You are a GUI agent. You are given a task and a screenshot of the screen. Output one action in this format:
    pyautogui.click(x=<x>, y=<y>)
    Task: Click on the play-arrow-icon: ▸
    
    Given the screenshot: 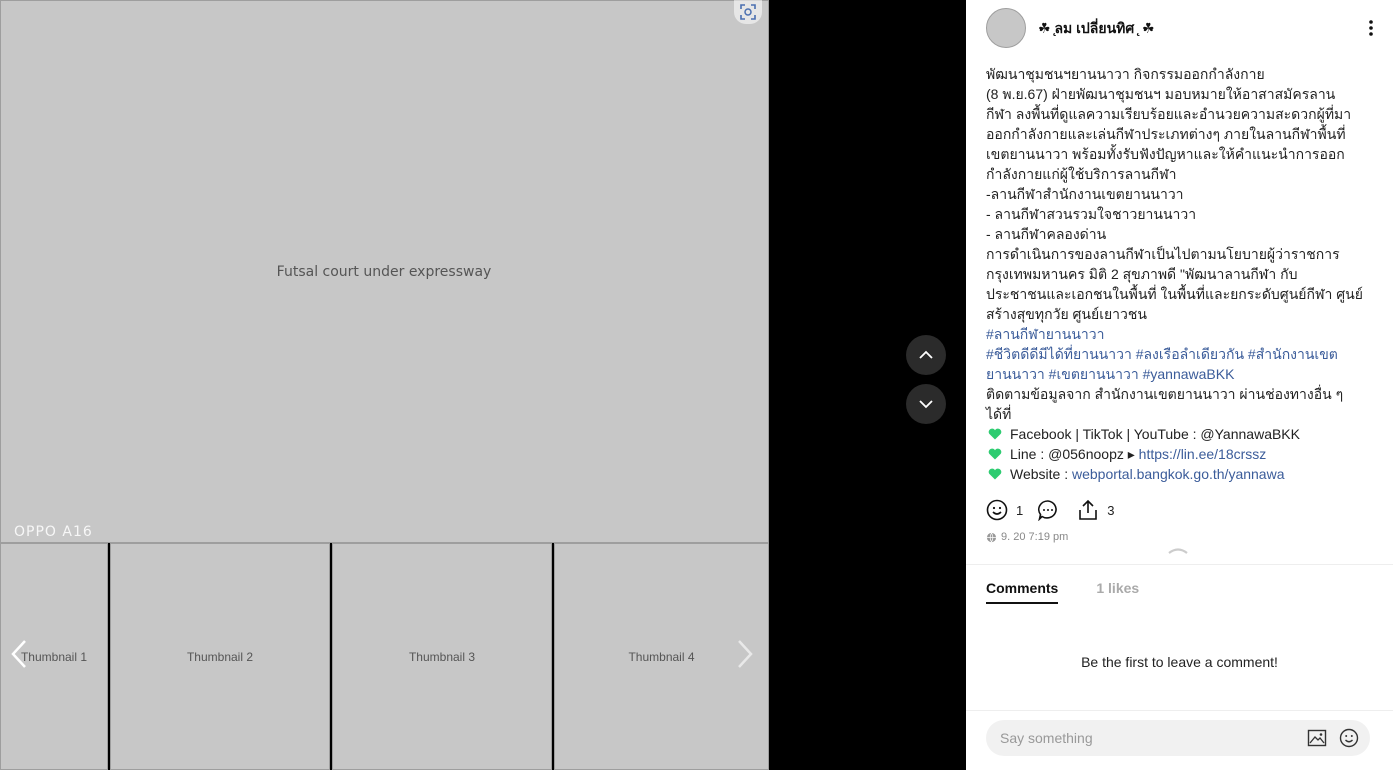 What is the action you would take?
    pyautogui.click(x=1131, y=454)
    